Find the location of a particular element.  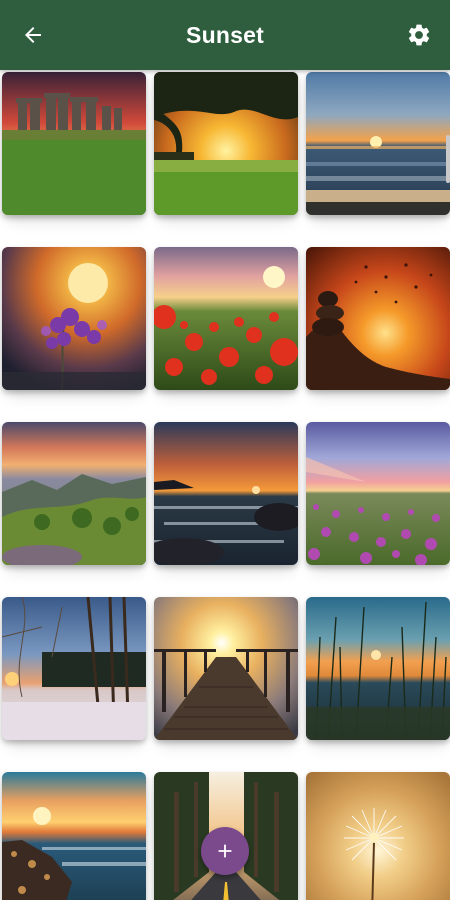

wallpaper-rocky-shore-sunset is located at coordinates (74, 836).